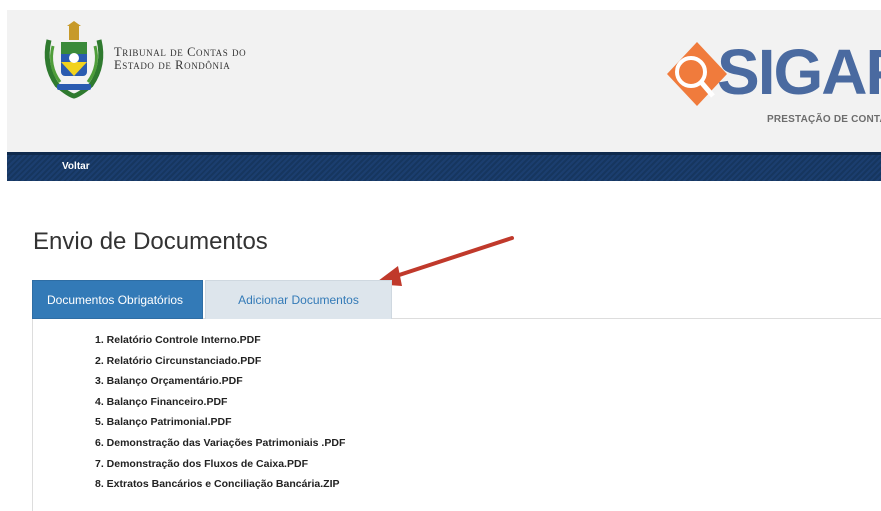 The image size is (881, 511). What do you see at coordinates (444, 166) in the screenshot?
I see `navbar: Voltar` at bounding box center [444, 166].